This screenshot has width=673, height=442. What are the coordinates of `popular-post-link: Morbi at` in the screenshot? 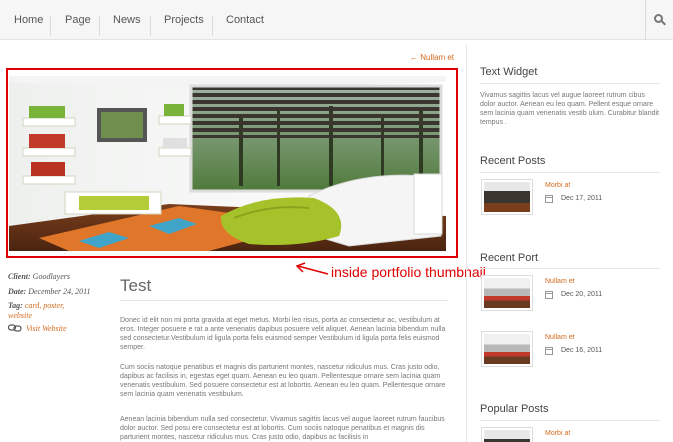 It's located at (557, 433).